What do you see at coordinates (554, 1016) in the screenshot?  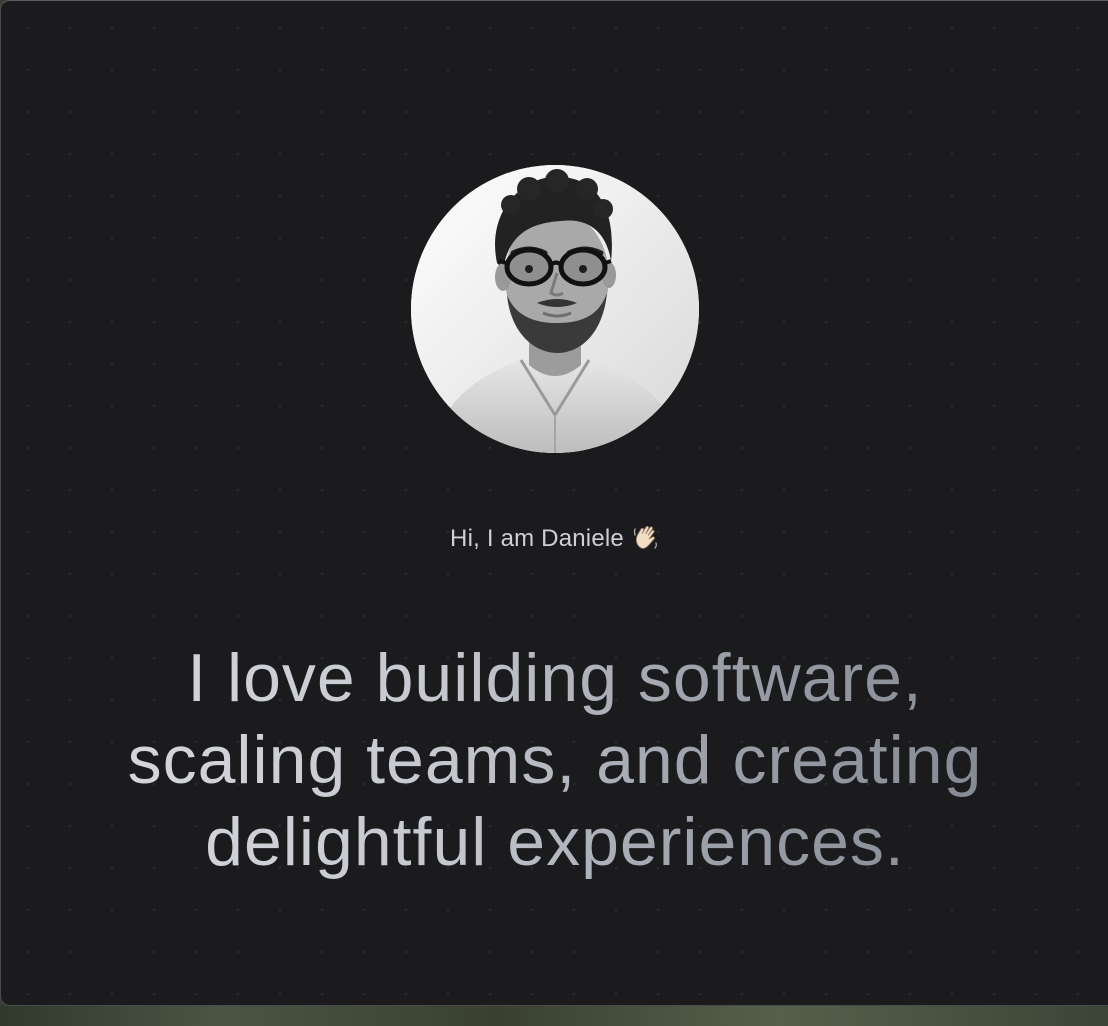 I see `desktop-background` at bounding box center [554, 1016].